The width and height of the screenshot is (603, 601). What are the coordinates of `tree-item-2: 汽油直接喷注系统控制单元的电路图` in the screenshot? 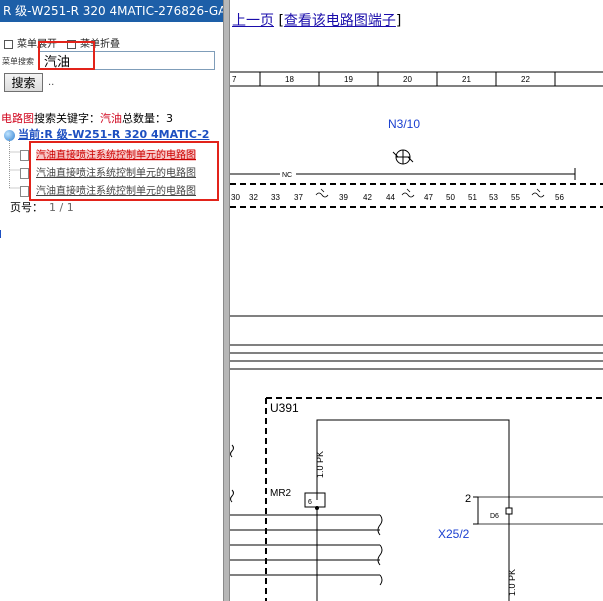 It's located at (108, 171).